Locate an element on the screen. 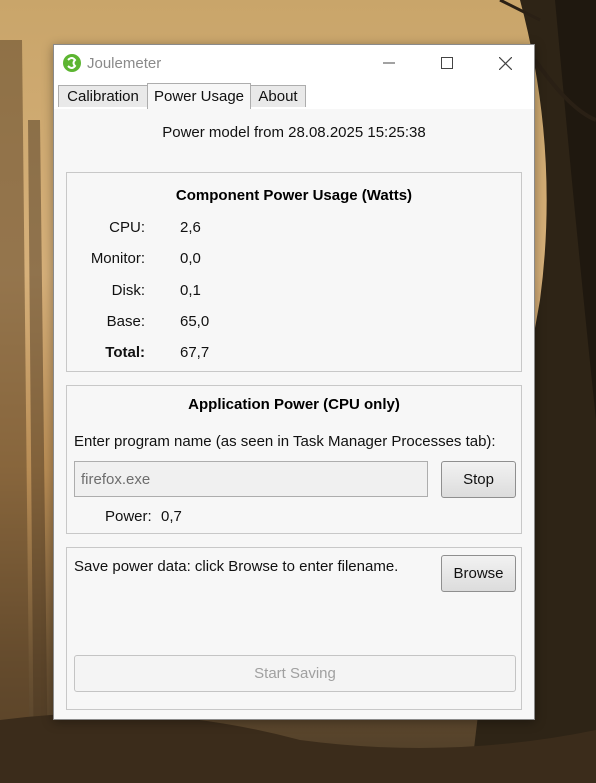 Image resolution: width=596 pixels, height=783 pixels. window-title: Joulemeter is located at coordinates (124, 63).